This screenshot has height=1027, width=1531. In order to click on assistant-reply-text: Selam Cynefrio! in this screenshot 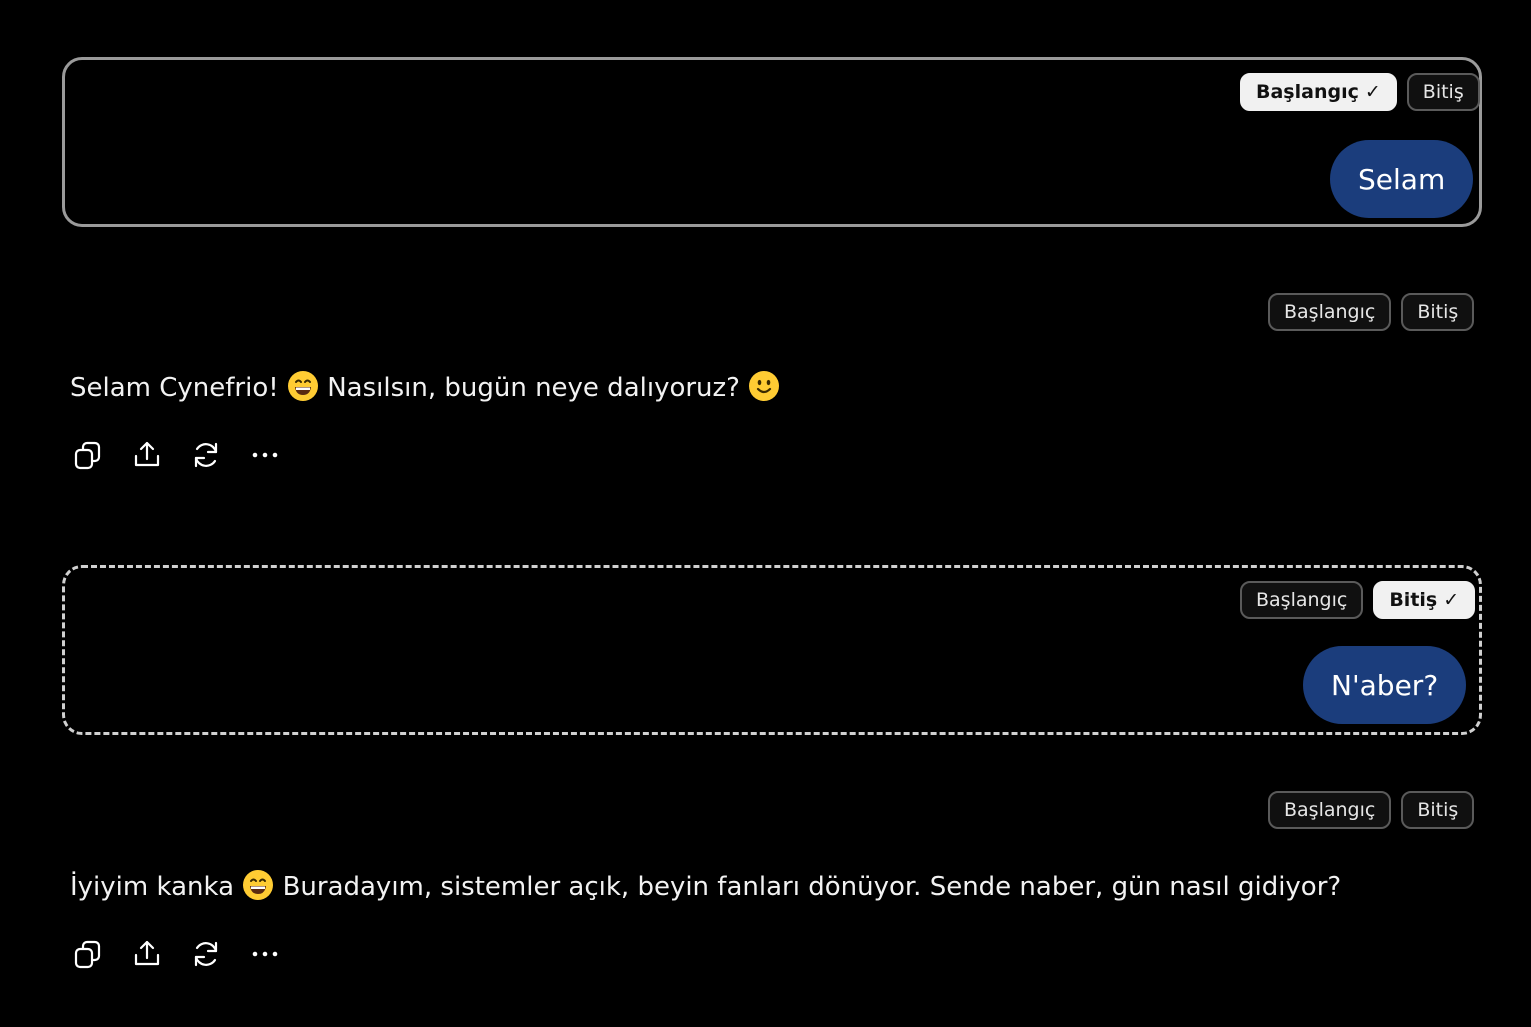, I will do `click(174, 388)`.